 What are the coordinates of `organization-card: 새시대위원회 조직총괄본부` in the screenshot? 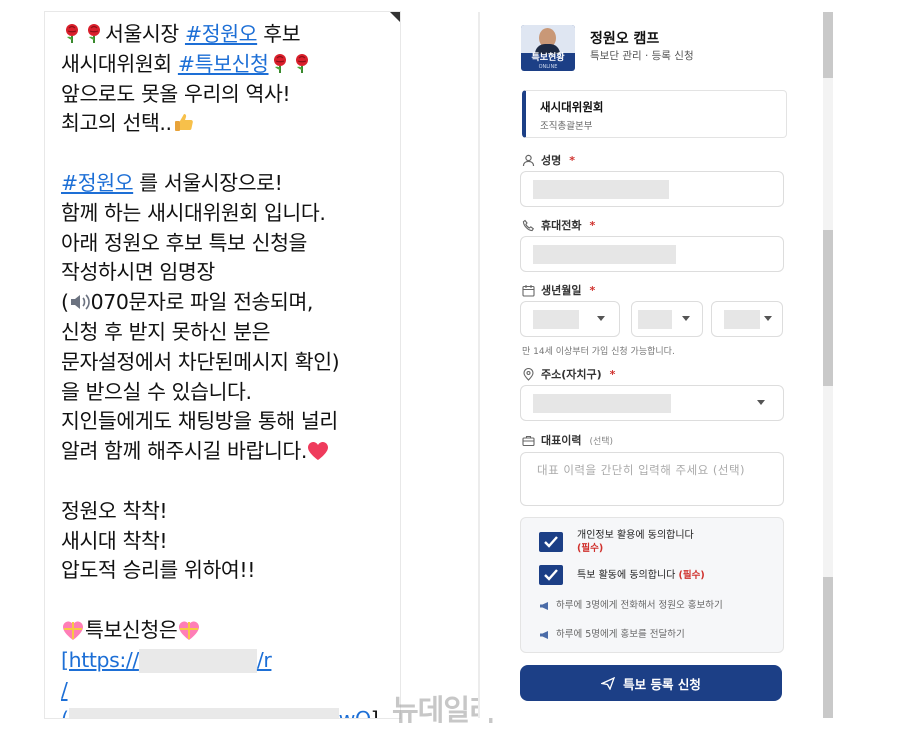 It's located at (654, 114).